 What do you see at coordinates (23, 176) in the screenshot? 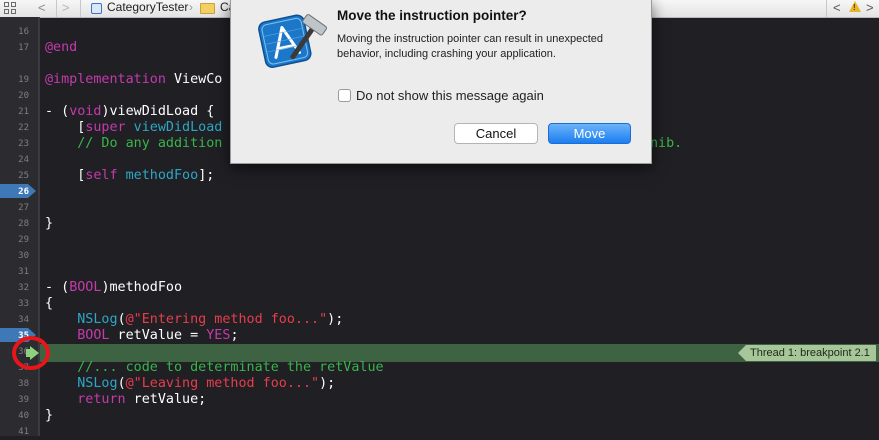
I see `line-number: 25` at bounding box center [23, 176].